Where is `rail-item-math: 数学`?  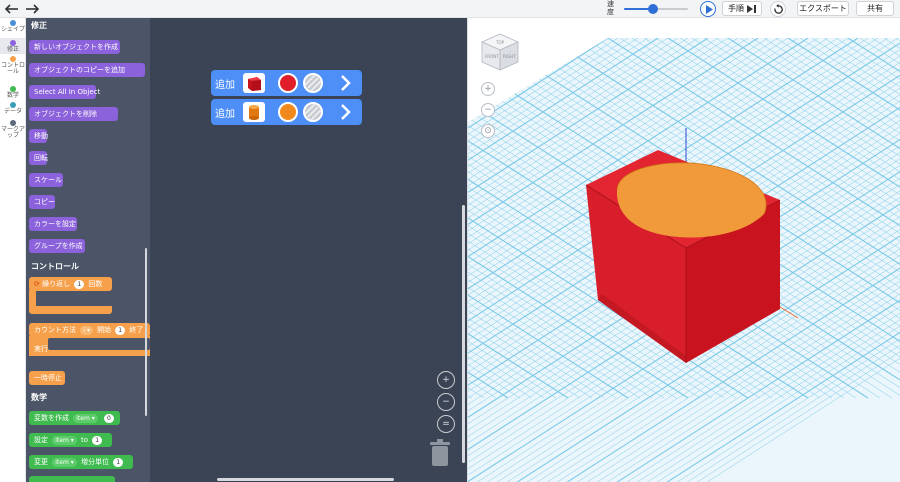 rail-item-math: 数学 is located at coordinates (13, 93).